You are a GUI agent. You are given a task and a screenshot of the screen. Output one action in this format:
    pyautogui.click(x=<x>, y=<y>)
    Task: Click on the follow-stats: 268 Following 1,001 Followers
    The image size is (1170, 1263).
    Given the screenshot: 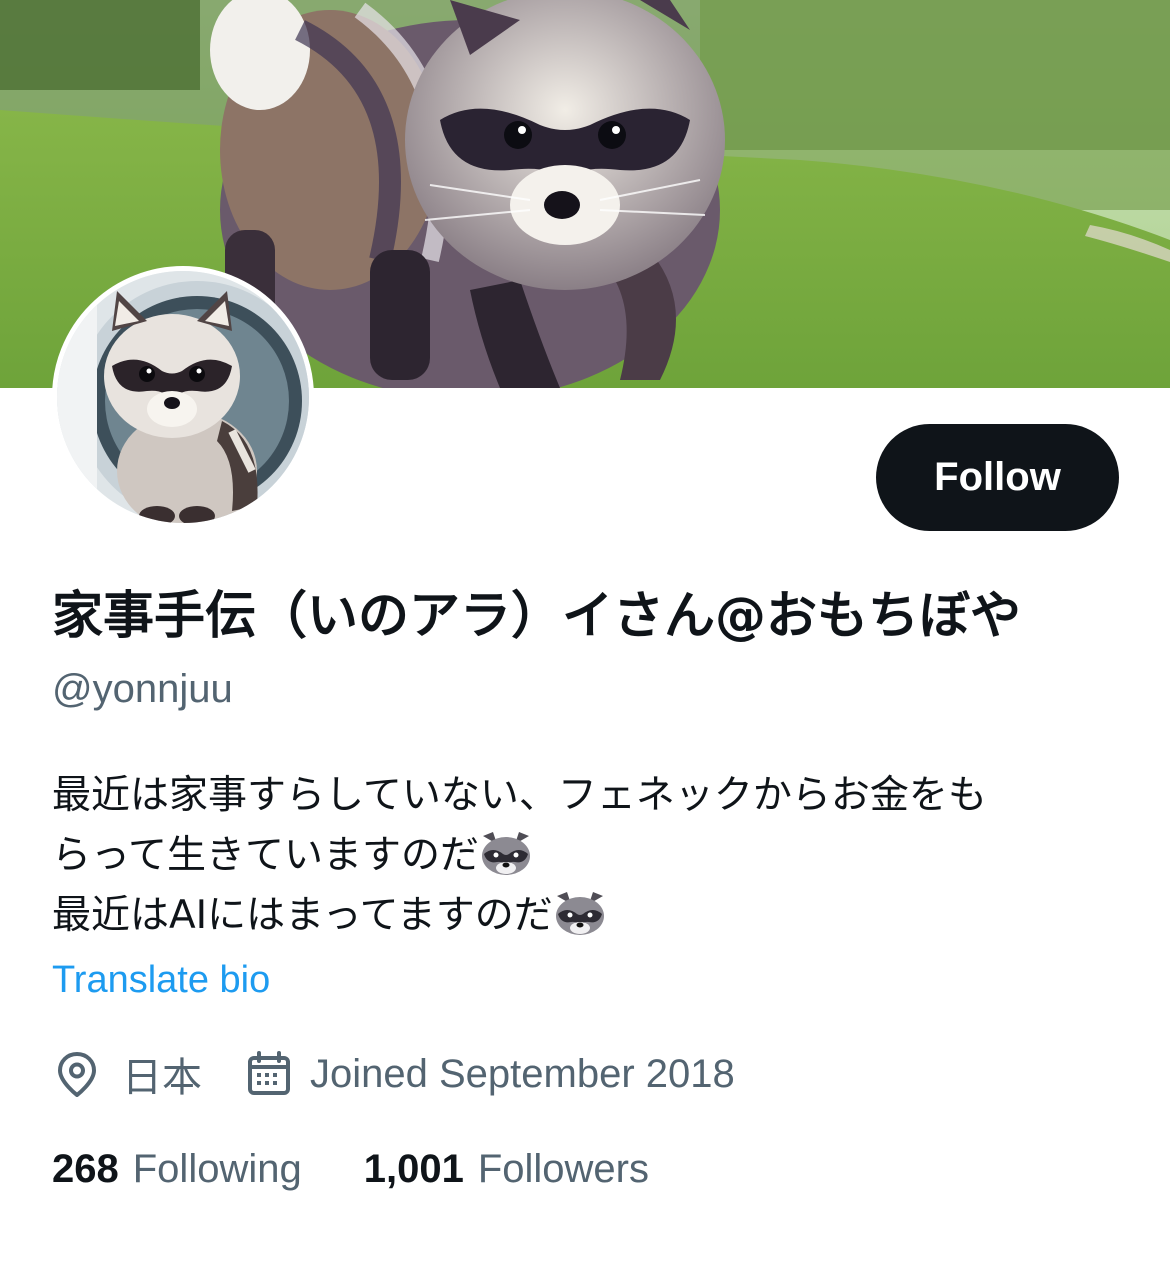 What is the action you would take?
    pyautogui.click(x=350, y=1169)
    